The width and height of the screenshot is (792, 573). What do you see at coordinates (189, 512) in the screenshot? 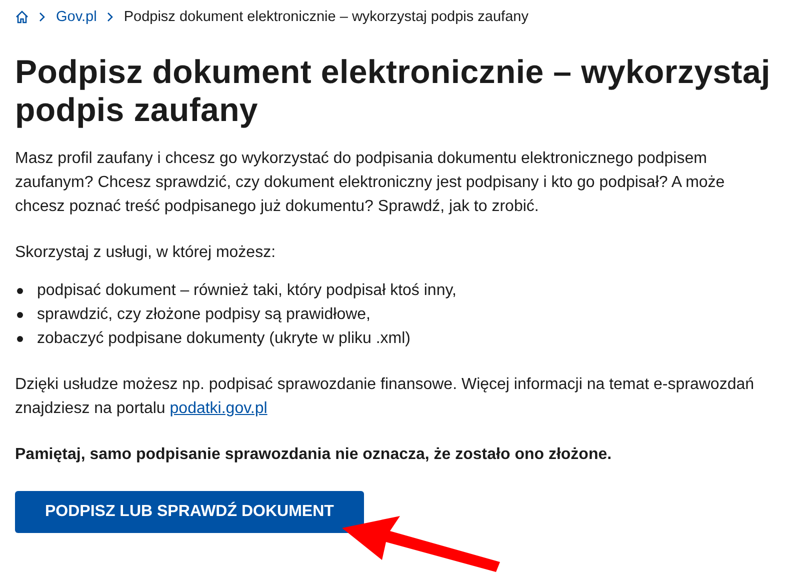
I see `sign-document-button: PODPISZ LUB SPRAWDŹ DOKUMENT` at bounding box center [189, 512].